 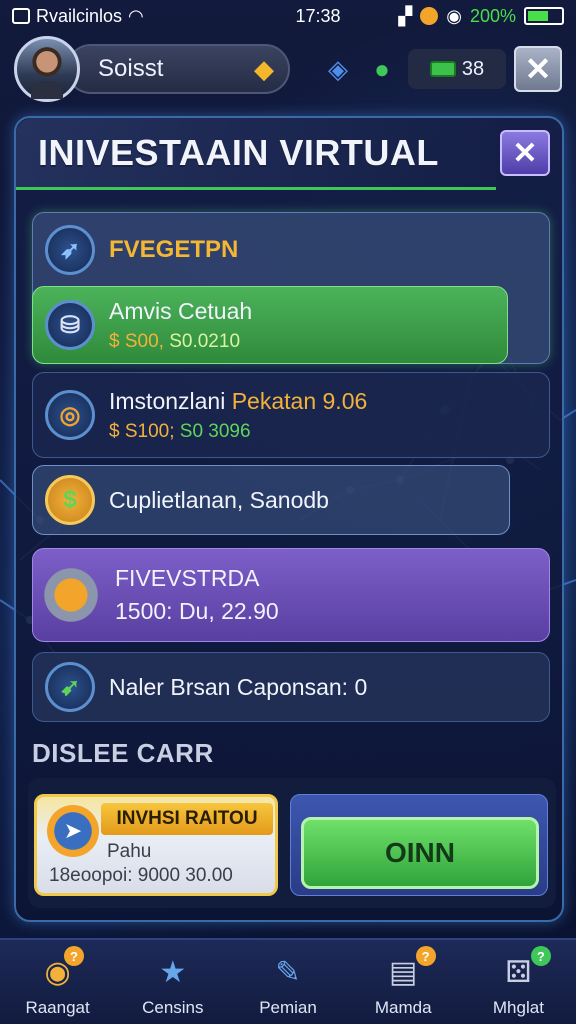 I want to click on panel-title: INIVESTAAIN VIRTUAL, so click(x=238, y=152).